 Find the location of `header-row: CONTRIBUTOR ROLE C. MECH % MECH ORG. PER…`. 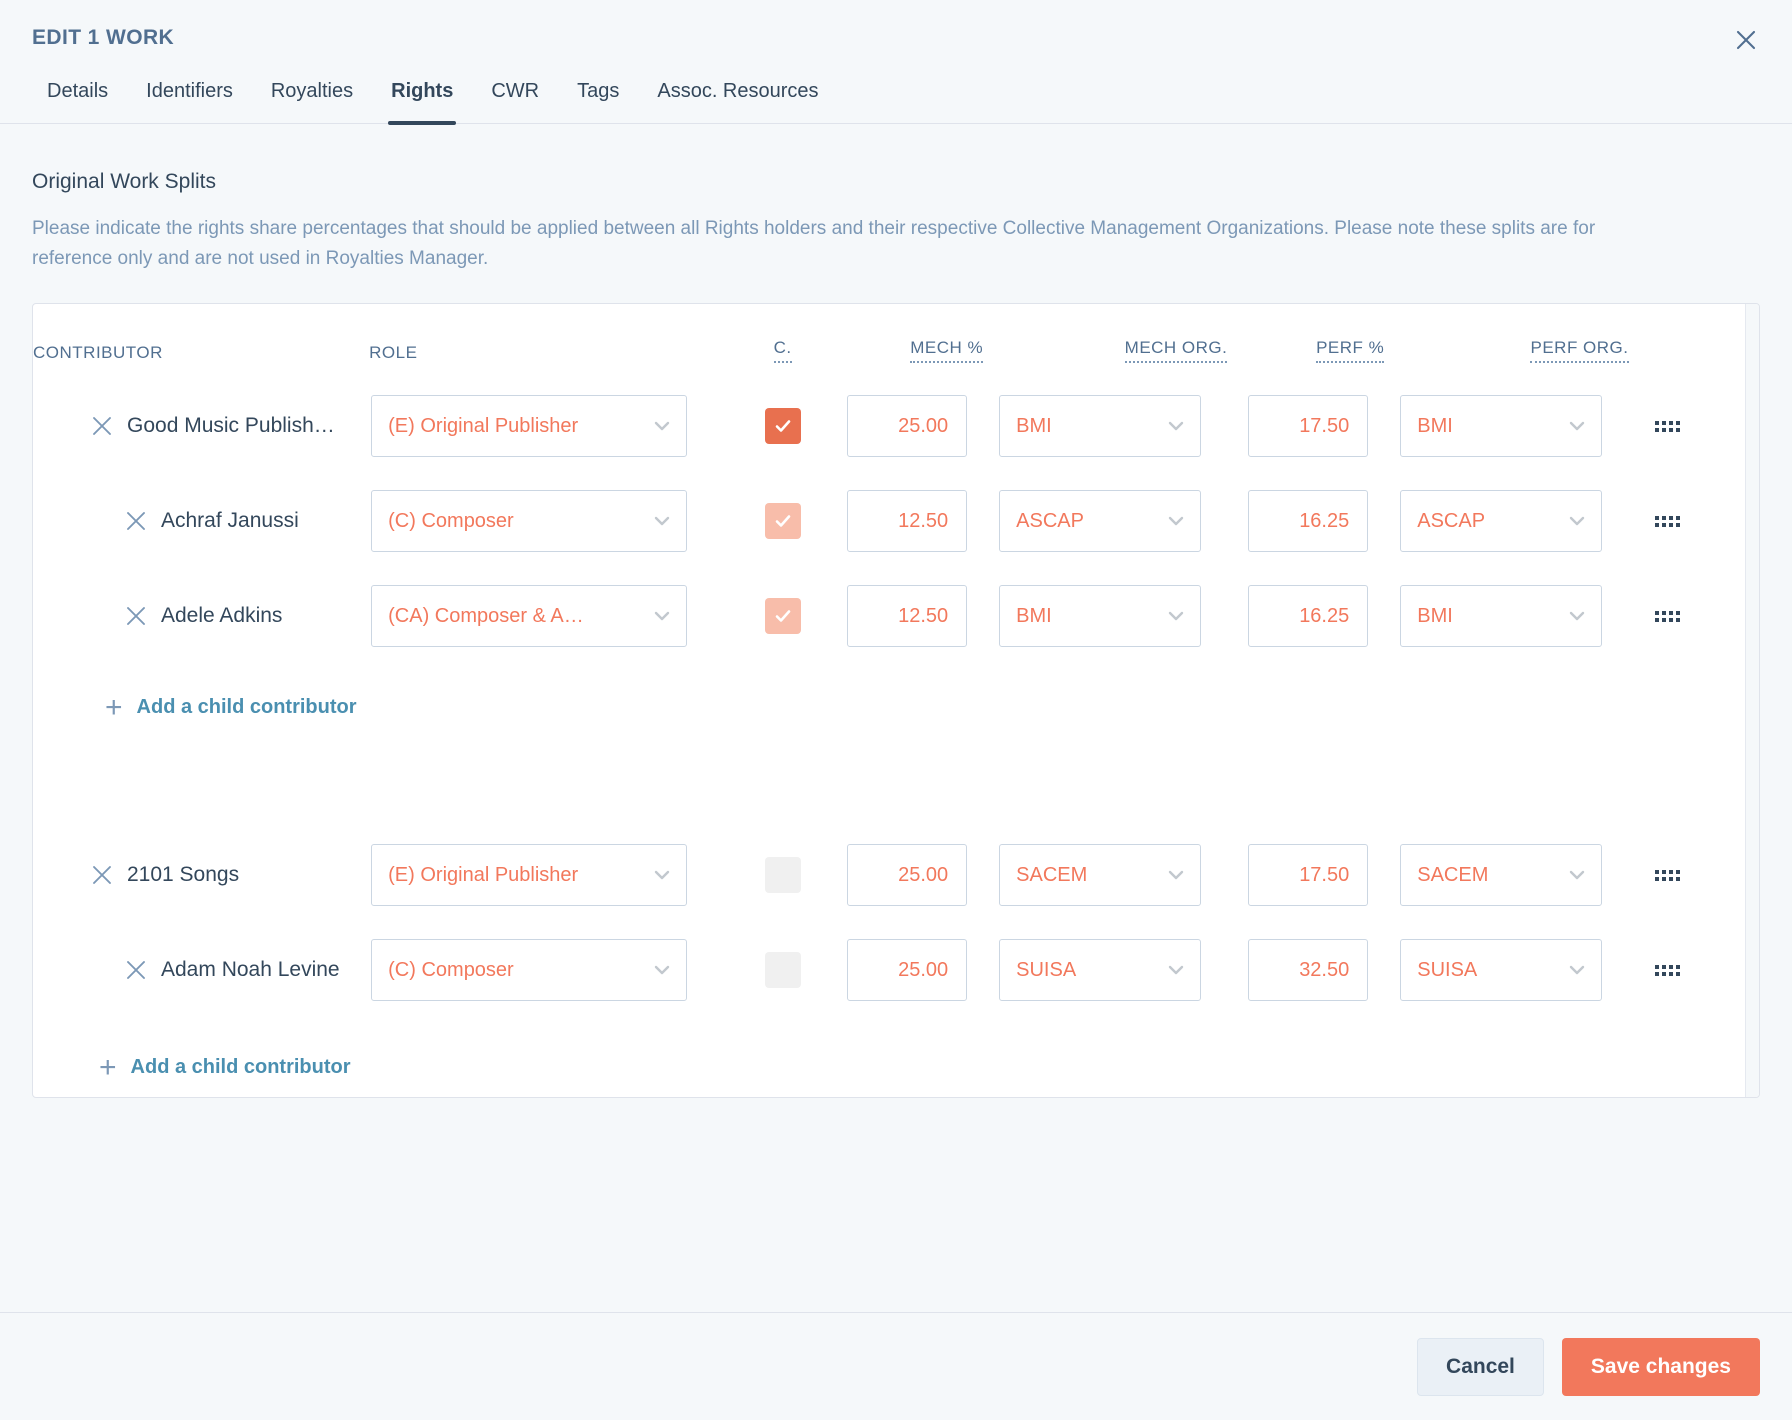

header-row: CONTRIBUTOR ROLE C. MECH % MECH ORG. PER… is located at coordinates (870, 341).